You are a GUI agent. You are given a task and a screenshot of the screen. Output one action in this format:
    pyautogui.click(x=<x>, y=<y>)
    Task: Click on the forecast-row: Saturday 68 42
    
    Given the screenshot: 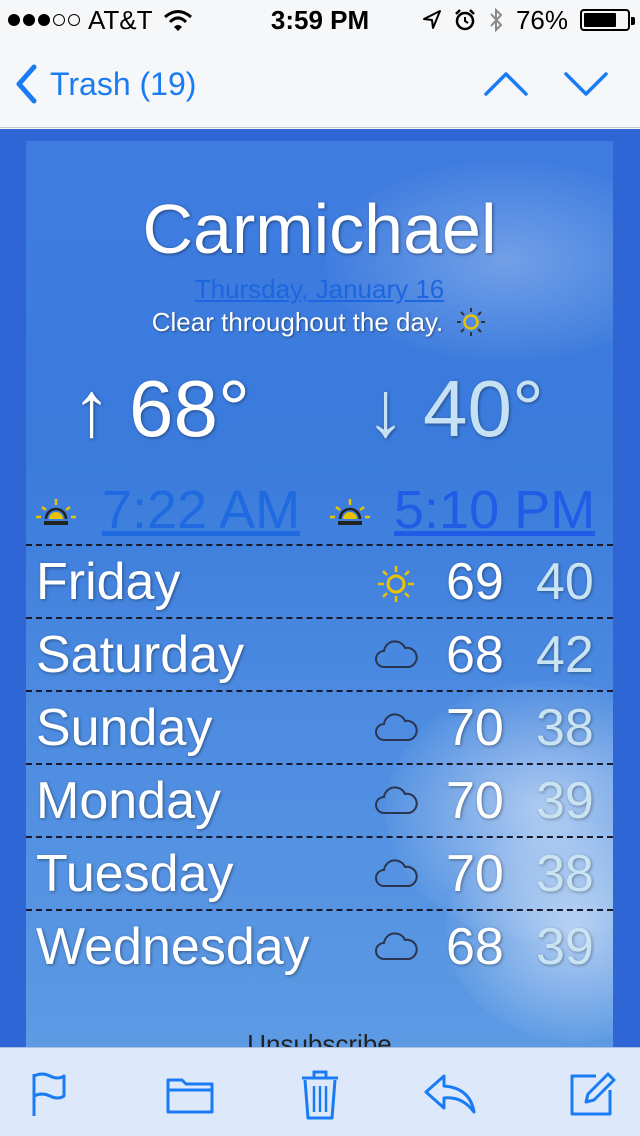 What is the action you would take?
    pyautogui.click(x=319, y=653)
    